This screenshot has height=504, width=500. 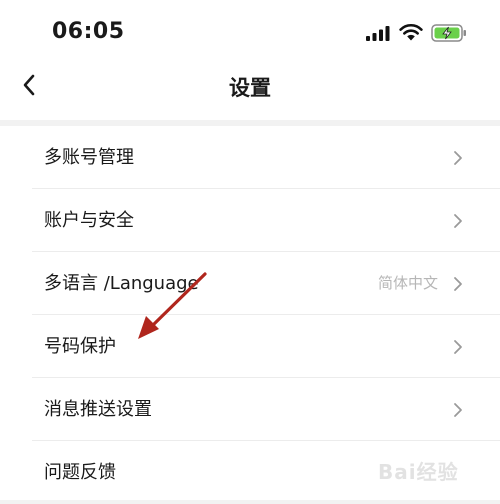 What do you see at coordinates (411, 32) in the screenshot?
I see `wifi-icon` at bounding box center [411, 32].